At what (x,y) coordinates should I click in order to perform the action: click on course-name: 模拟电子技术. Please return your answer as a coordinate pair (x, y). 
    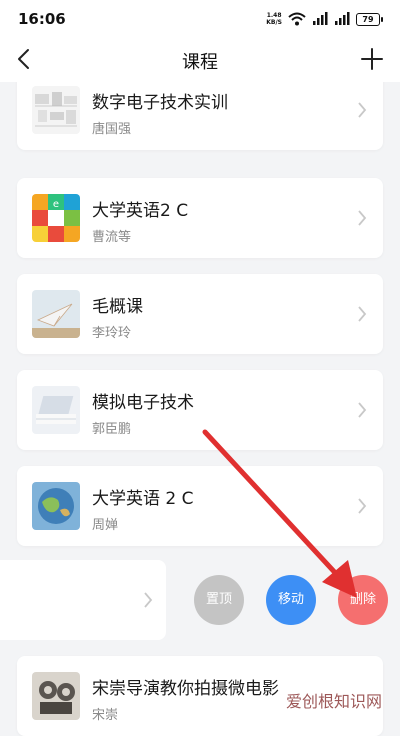
    Looking at the image, I should click on (143, 403).